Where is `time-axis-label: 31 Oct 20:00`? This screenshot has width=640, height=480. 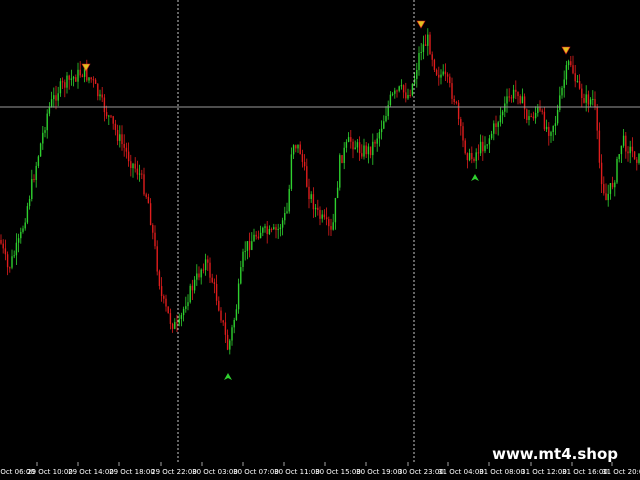
time-axis-label: 31 Oct 20:00 is located at coordinates (621, 472).